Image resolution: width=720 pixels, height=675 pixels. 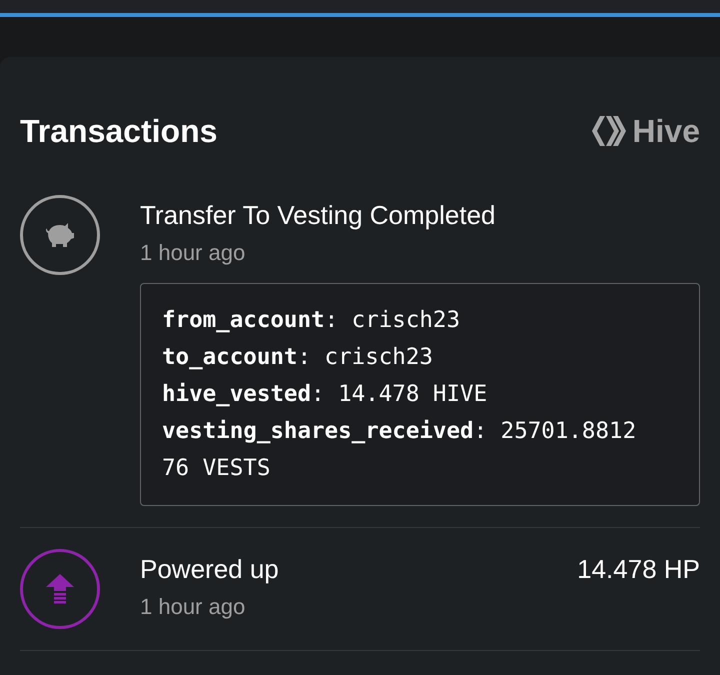 I want to click on brand-name: Hive, so click(x=666, y=131).